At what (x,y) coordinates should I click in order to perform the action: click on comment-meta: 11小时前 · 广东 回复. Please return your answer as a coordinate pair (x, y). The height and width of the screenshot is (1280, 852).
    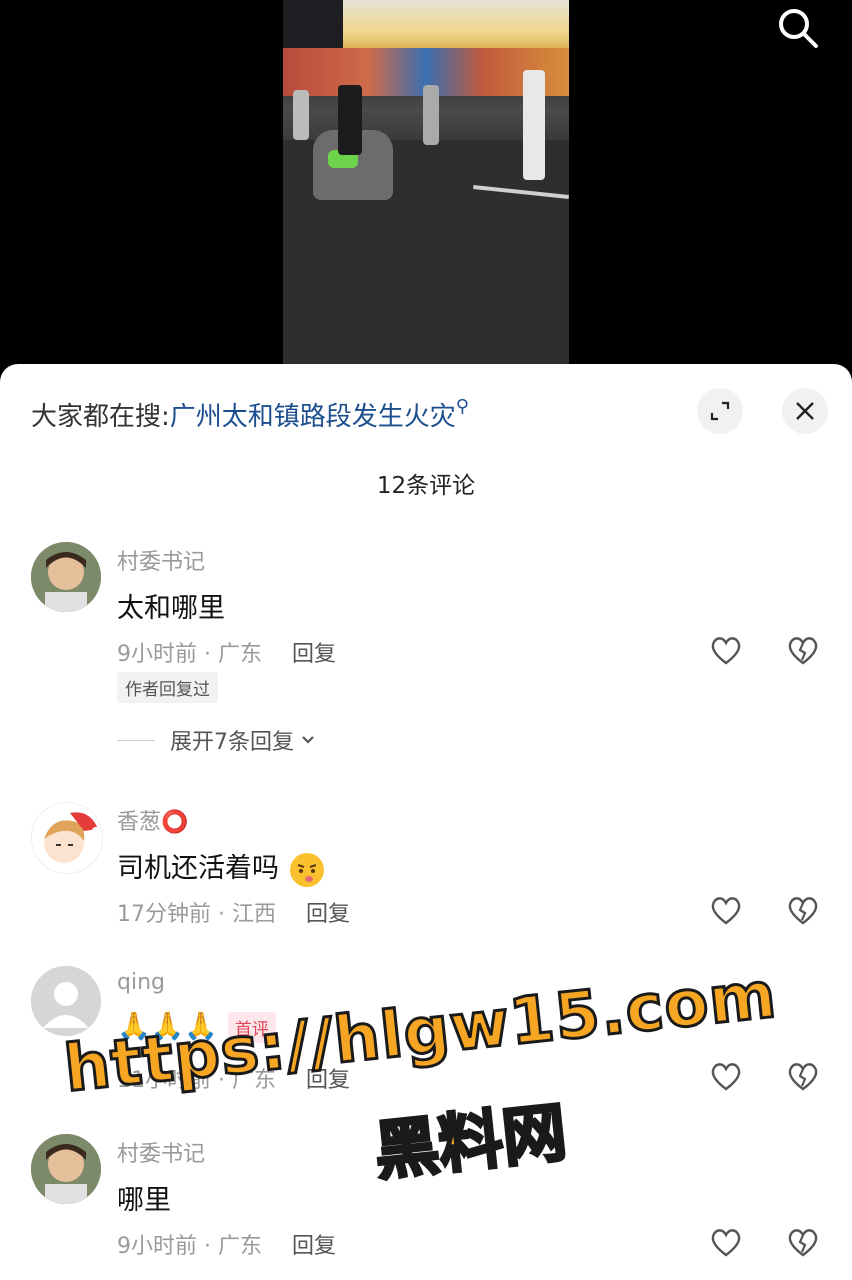
    Looking at the image, I should click on (233, 1078).